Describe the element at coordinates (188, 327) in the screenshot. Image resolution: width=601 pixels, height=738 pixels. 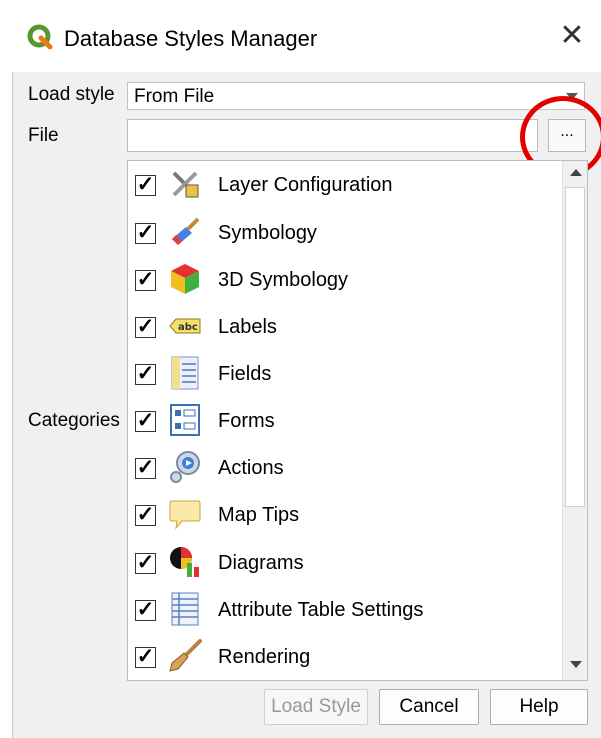
I see `svg-text: abc` at that location.